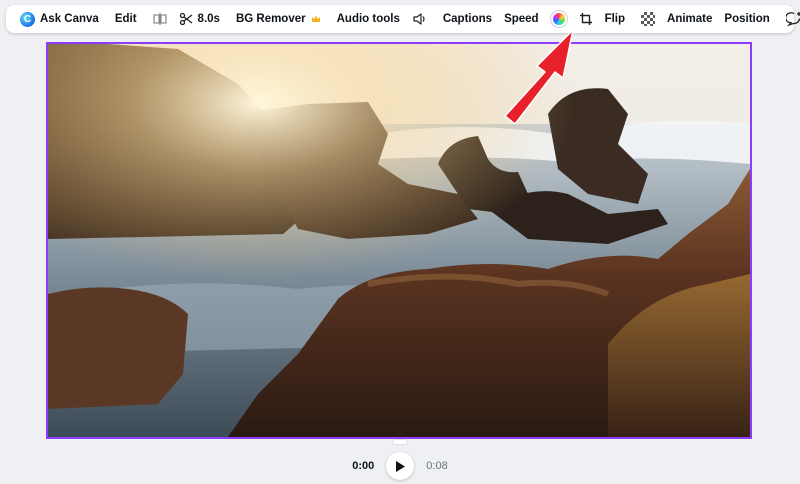 This screenshot has height=484, width=800. Describe the element at coordinates (400, 442) in the screenshot. I see `resize-handle` at that location.